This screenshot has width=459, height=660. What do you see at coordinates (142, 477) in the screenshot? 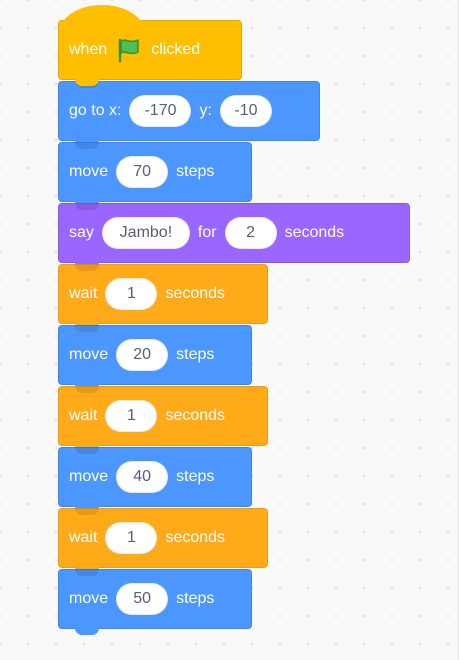
I see `steps-value-input: 40` at bounding box center [142, 477].